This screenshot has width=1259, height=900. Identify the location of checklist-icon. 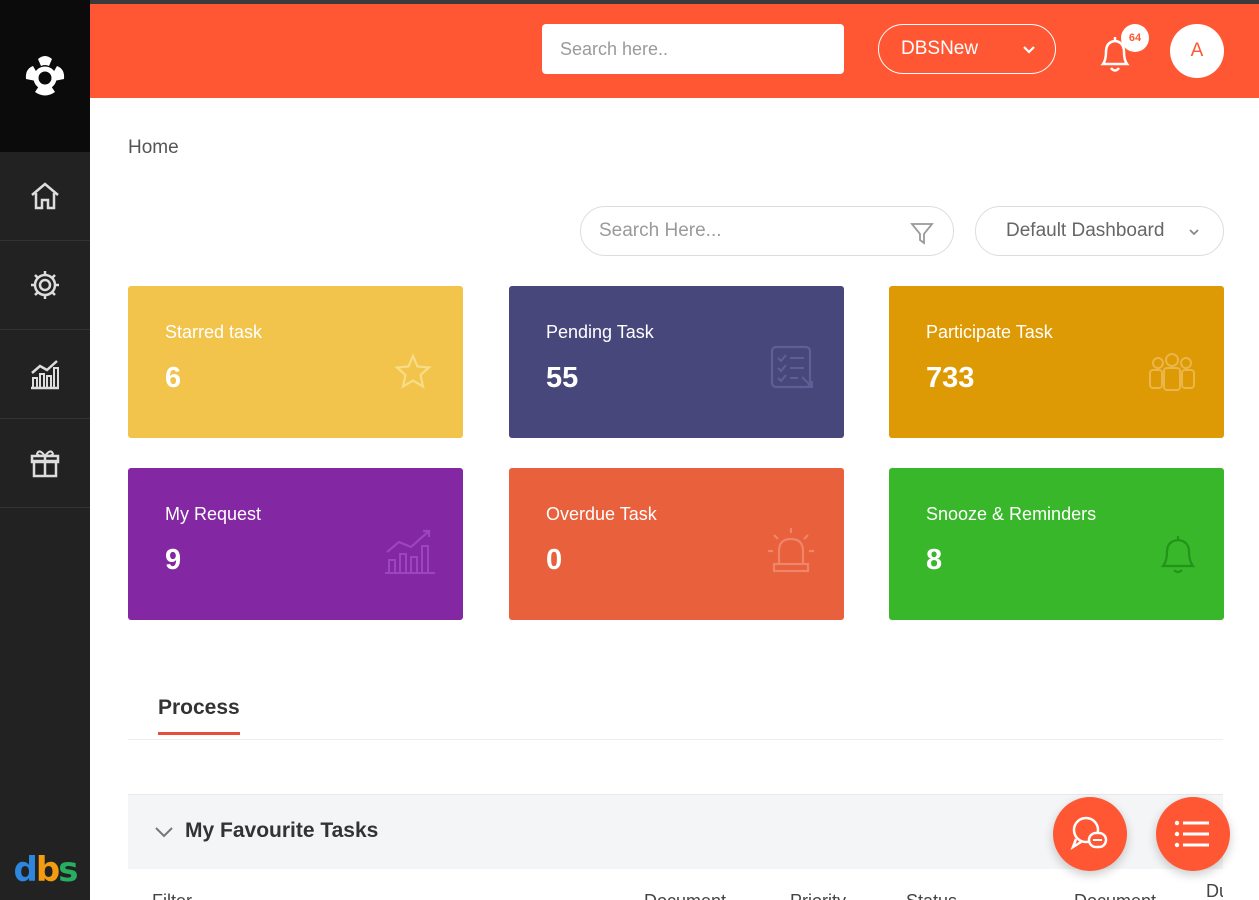
(791, 367).